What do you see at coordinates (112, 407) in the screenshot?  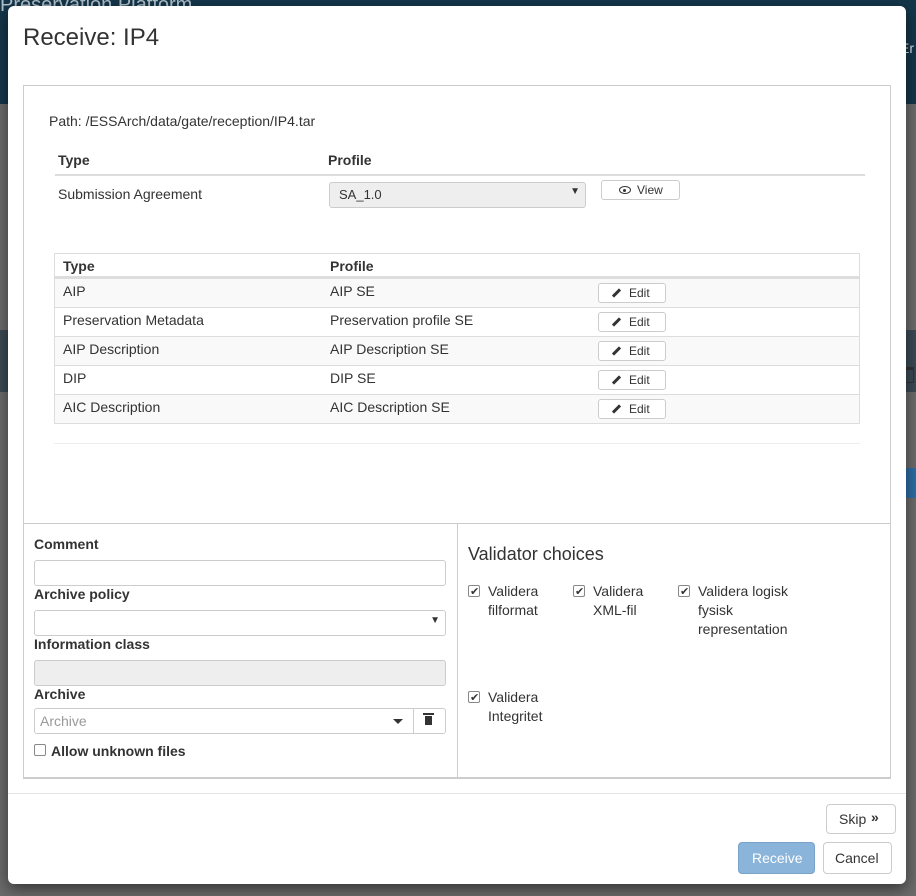 I see `row-type: AIC Description` at bounding box center [112, 407].